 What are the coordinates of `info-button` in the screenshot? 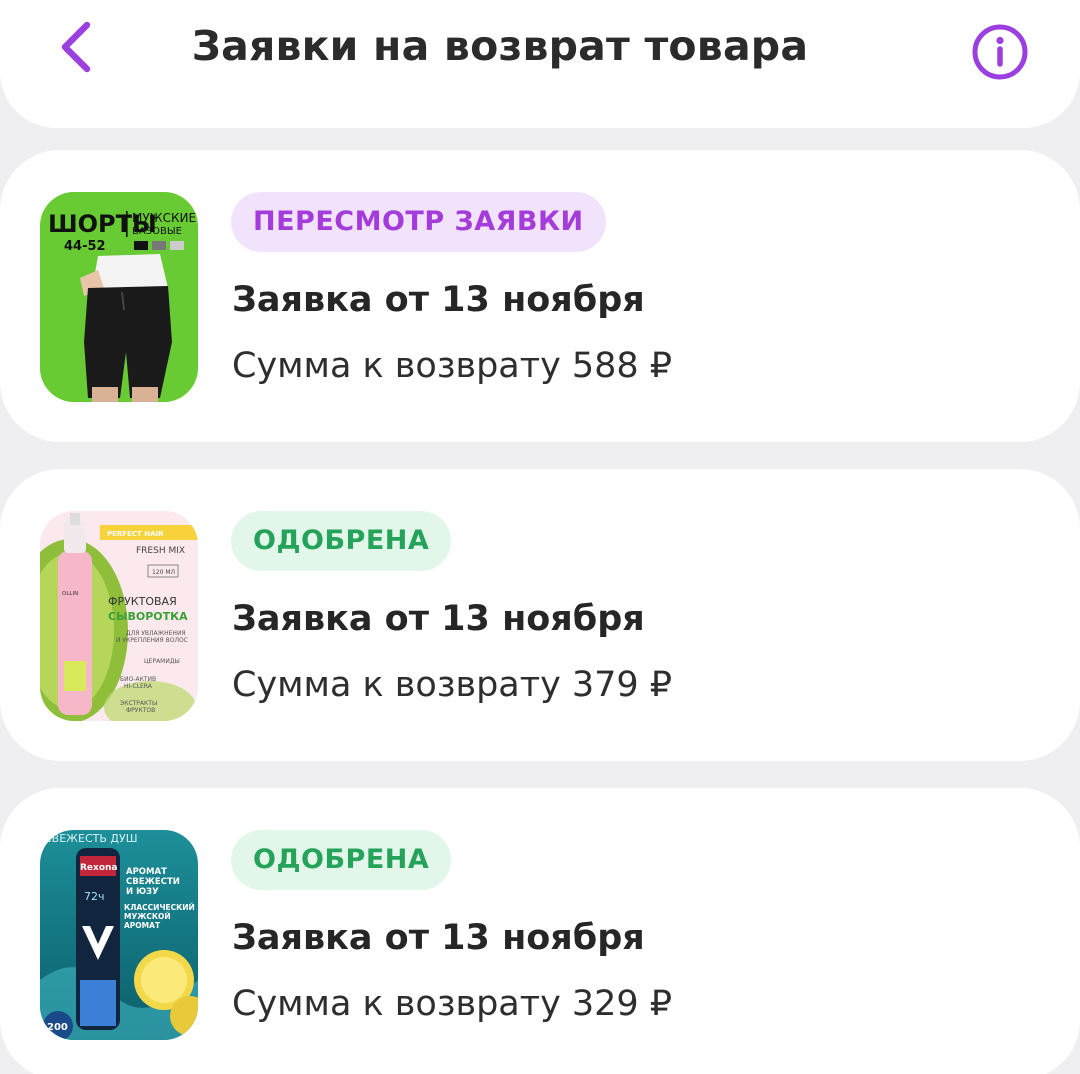 It's located at (1000, 54).